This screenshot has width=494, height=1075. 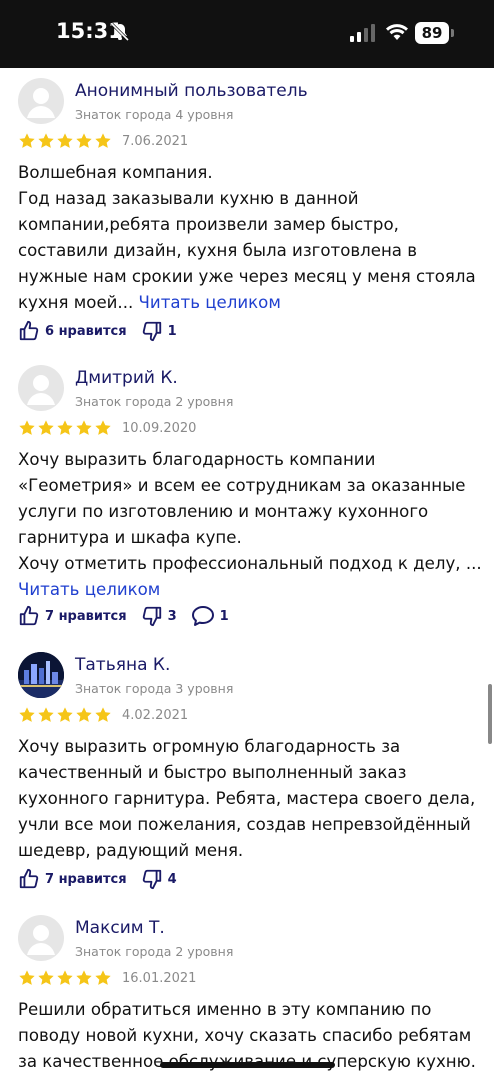 I want to click on dislike-count: 4, so click(x=172, y=879).